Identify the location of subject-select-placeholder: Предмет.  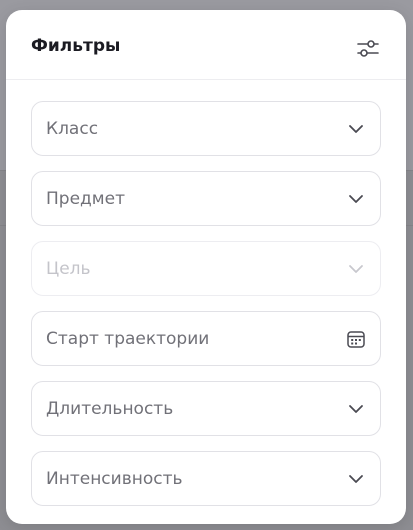
(85, 199).